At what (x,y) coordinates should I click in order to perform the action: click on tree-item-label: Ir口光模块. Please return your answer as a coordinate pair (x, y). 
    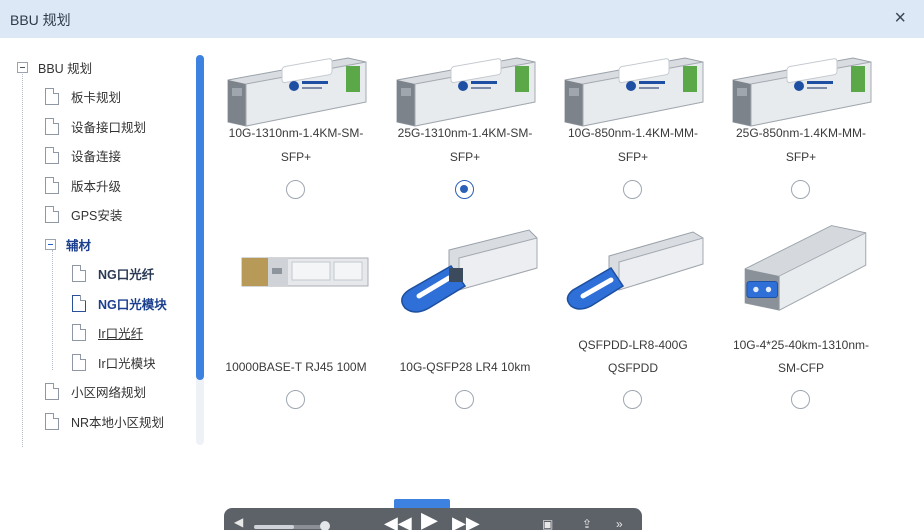
    Looking at the image, I should click on (127, 363).